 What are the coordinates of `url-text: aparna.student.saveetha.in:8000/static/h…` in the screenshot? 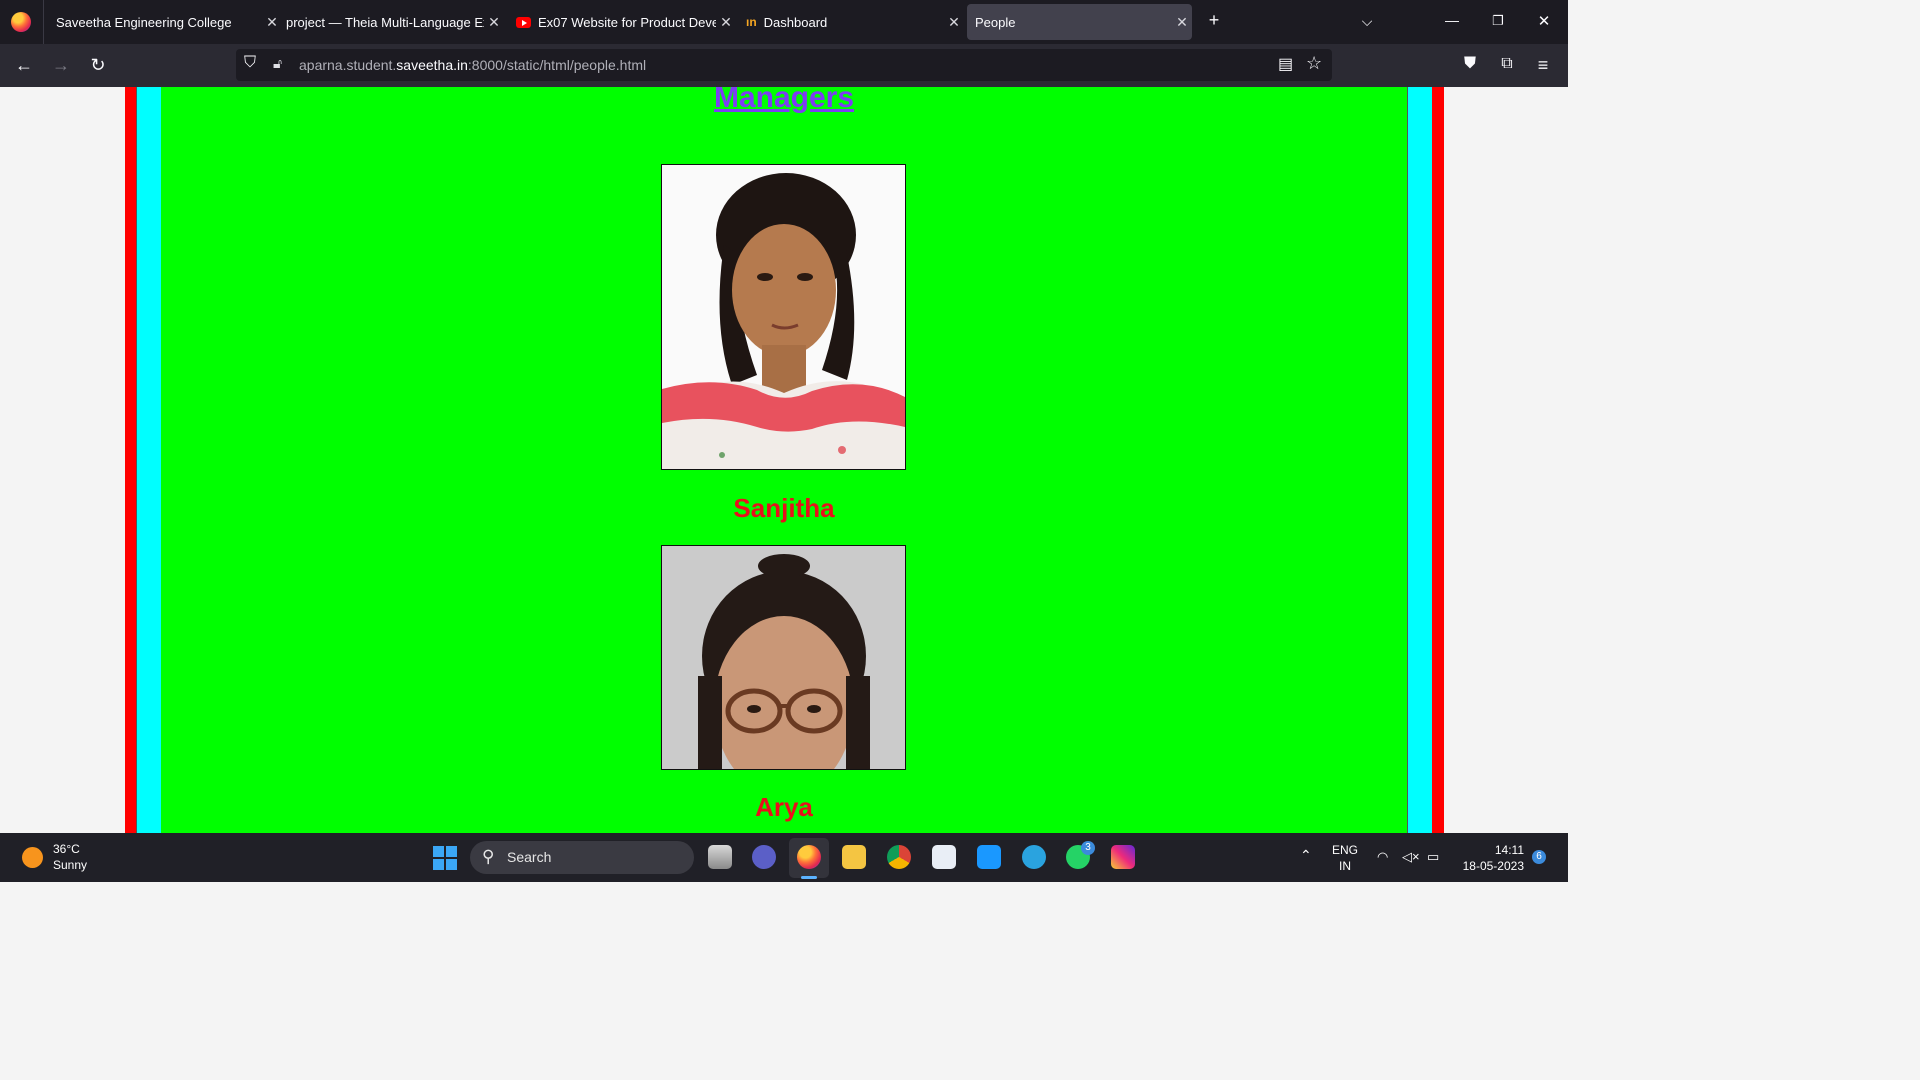 It's located at (472, 65).